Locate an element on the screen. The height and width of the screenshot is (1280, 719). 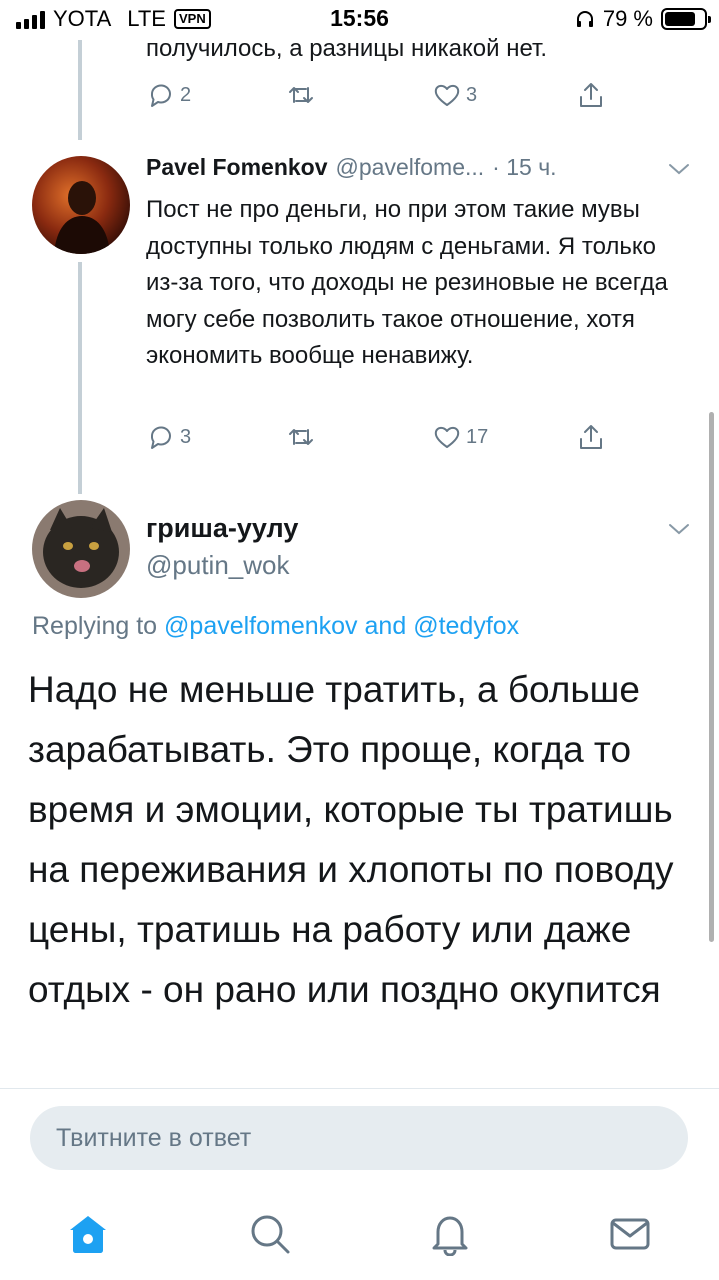
divider is located at coordinates (359, 1088).